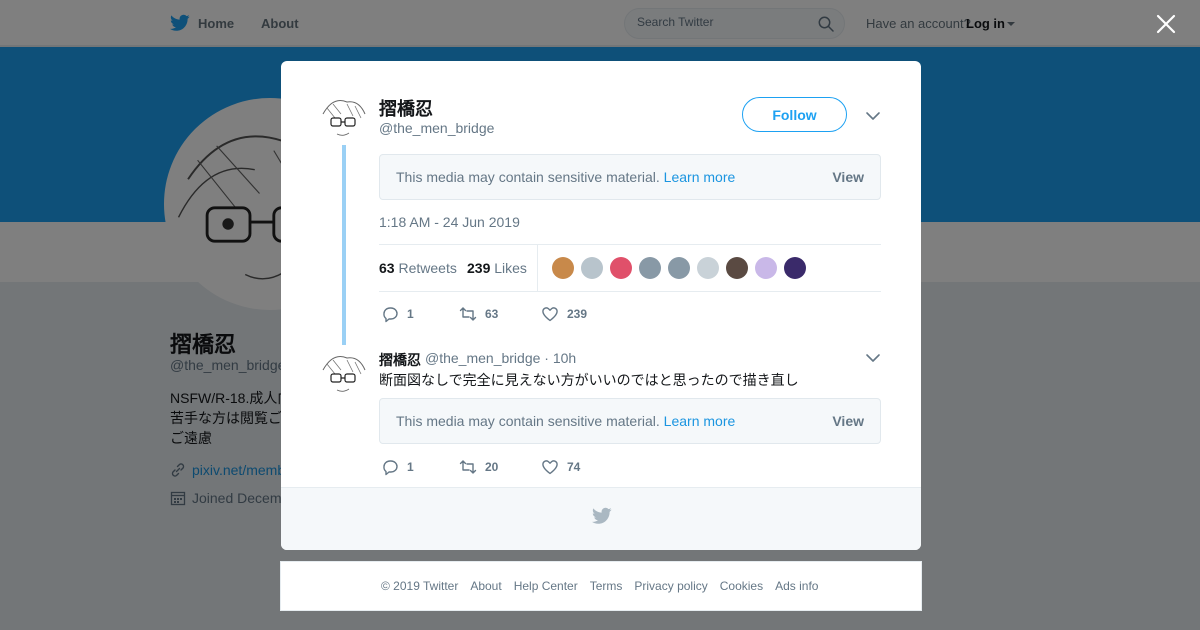 This screenshot has height=630, width=1200. I want to click on likes-count: 239, so click(479, 268).